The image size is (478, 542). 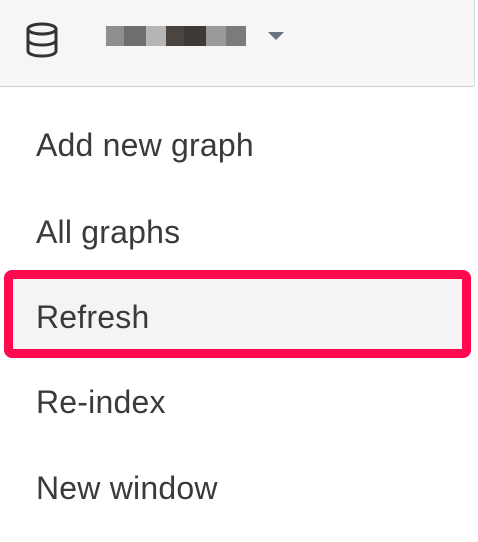 I want to click on graph-selector-dropdown, so click(x=200, y=37).